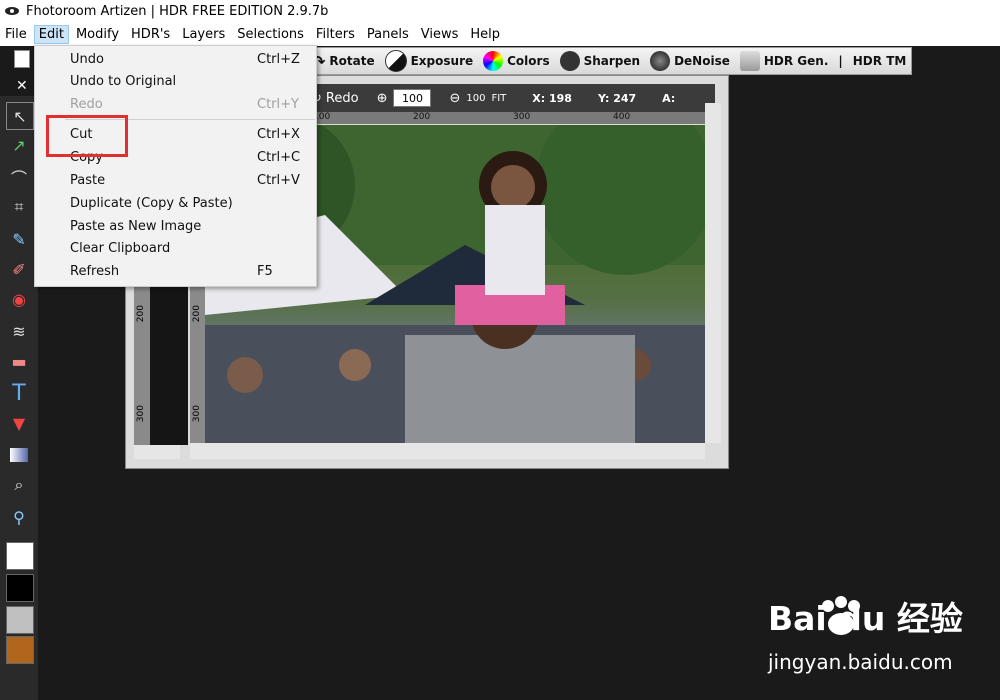 The width and height of the screenshot is (1000, 700). I want to click on menu-layers: Layers, so click(203, 34).